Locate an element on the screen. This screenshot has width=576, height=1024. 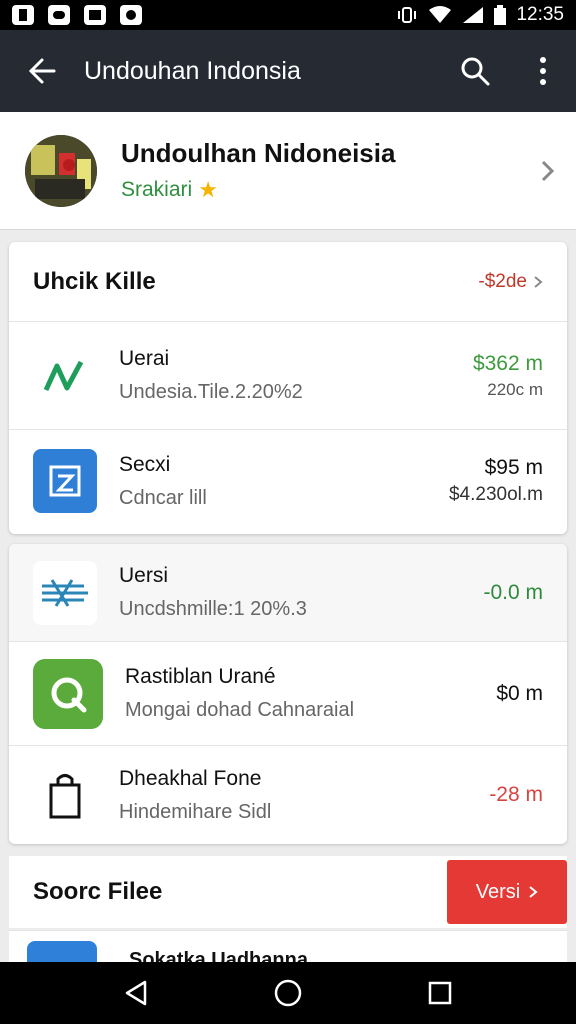
more-vert-icon is located at coordinates (543, 71).